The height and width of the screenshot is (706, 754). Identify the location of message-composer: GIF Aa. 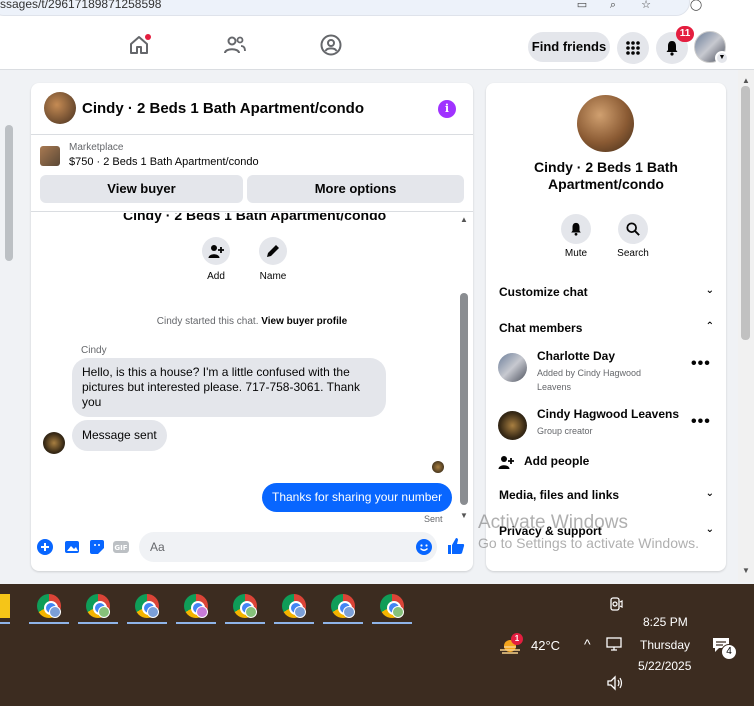
(252, 547).